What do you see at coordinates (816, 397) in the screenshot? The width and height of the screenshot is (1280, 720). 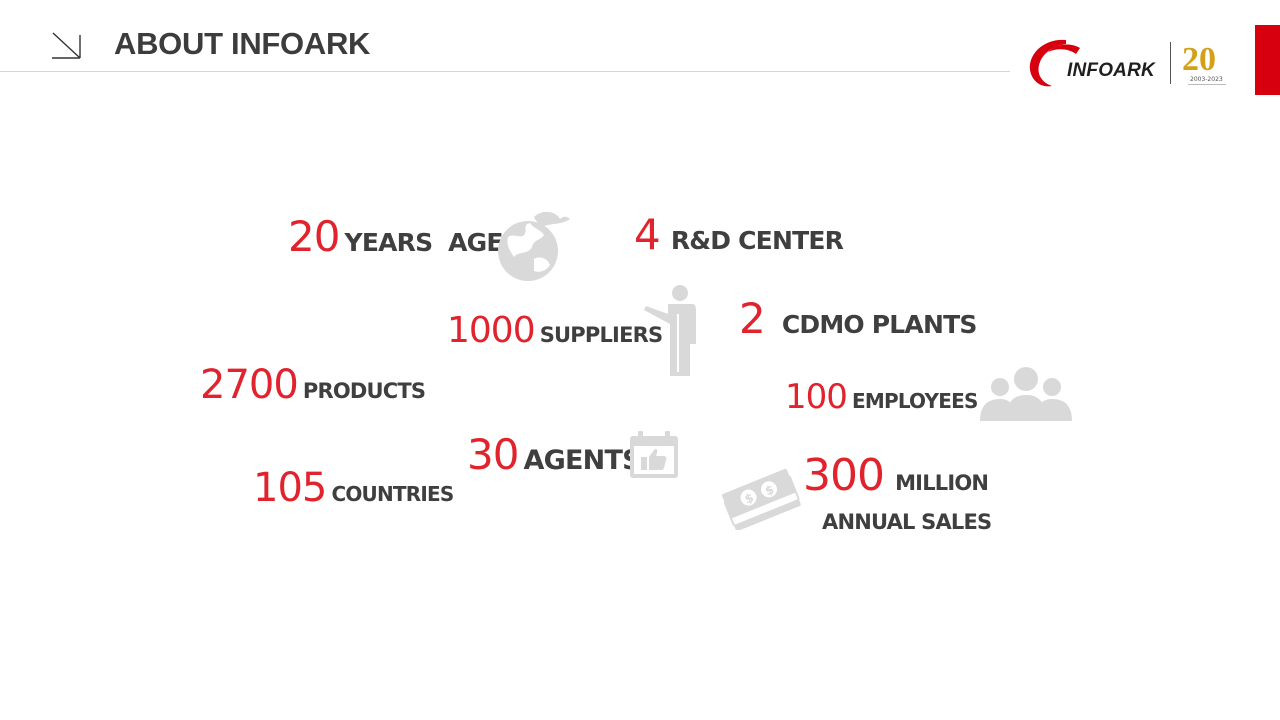 I see `stat-employees-value: 100` at bounding box center [816, 397].